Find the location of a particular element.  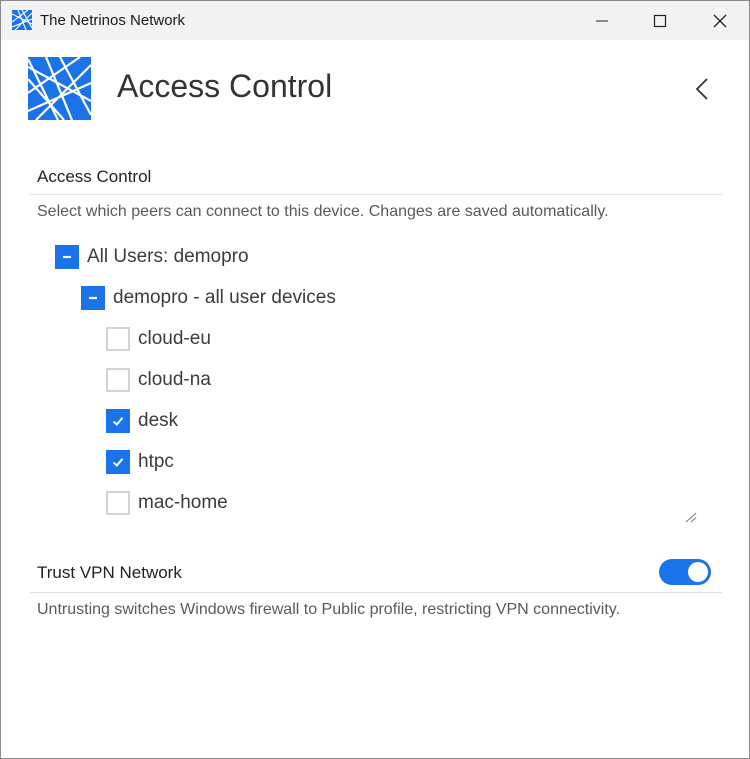

tree-label: desk is located at coordinates (158, 420).